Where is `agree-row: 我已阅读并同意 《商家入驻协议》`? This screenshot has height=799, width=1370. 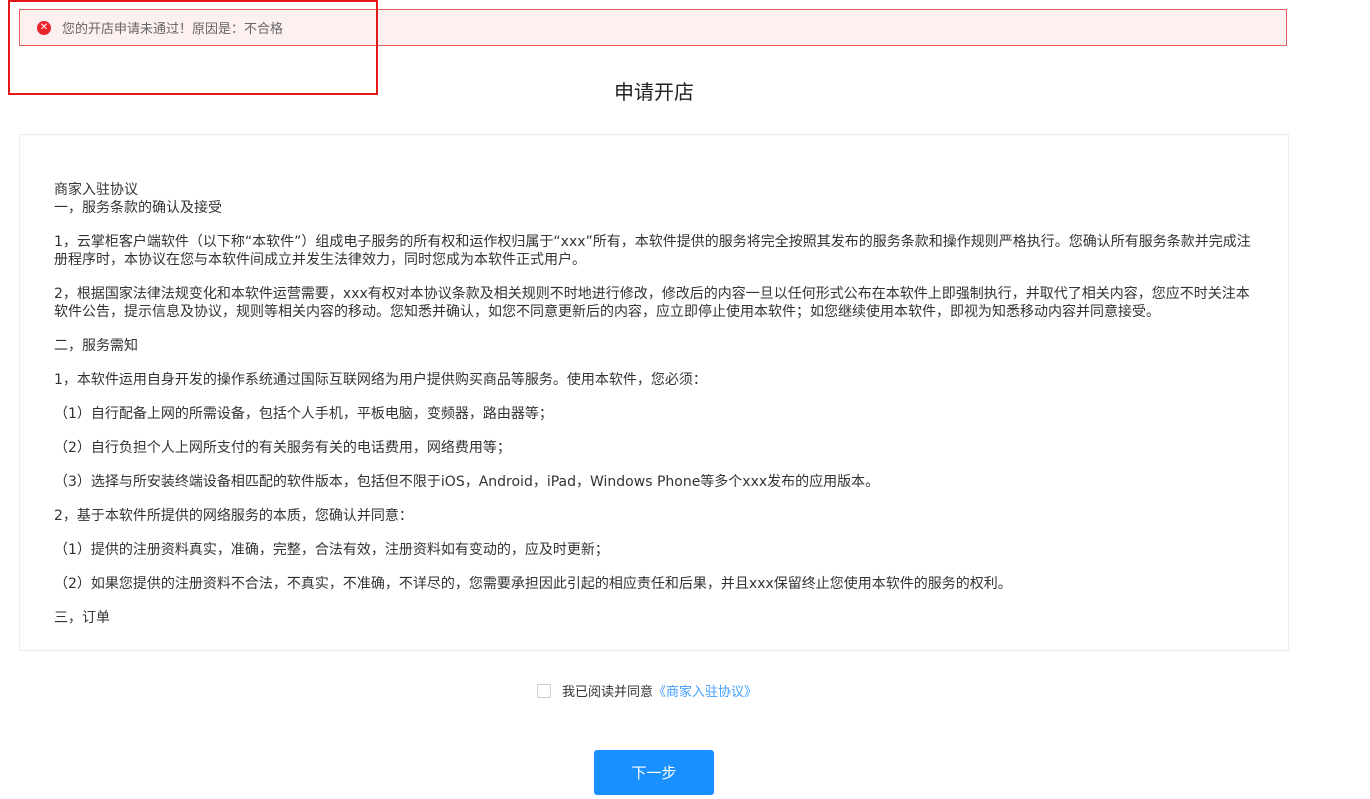
agree-row: 我已阅读并同意 《商家入驻协议》 is located at coordinates (647, 690).